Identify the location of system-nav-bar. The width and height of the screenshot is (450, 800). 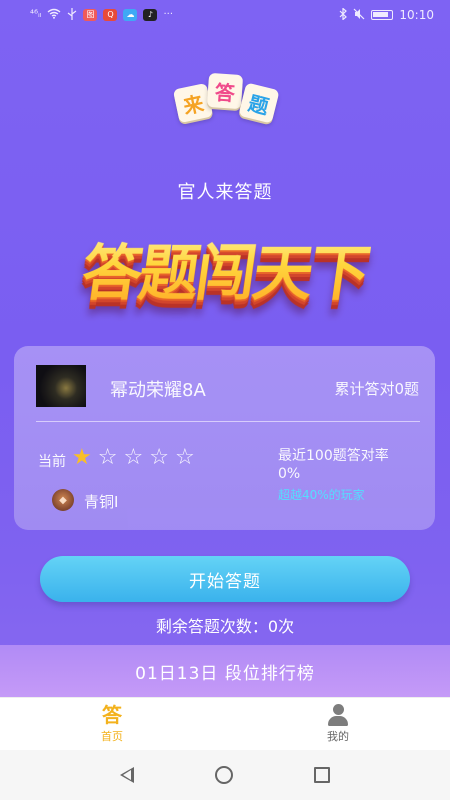
(225, 775).